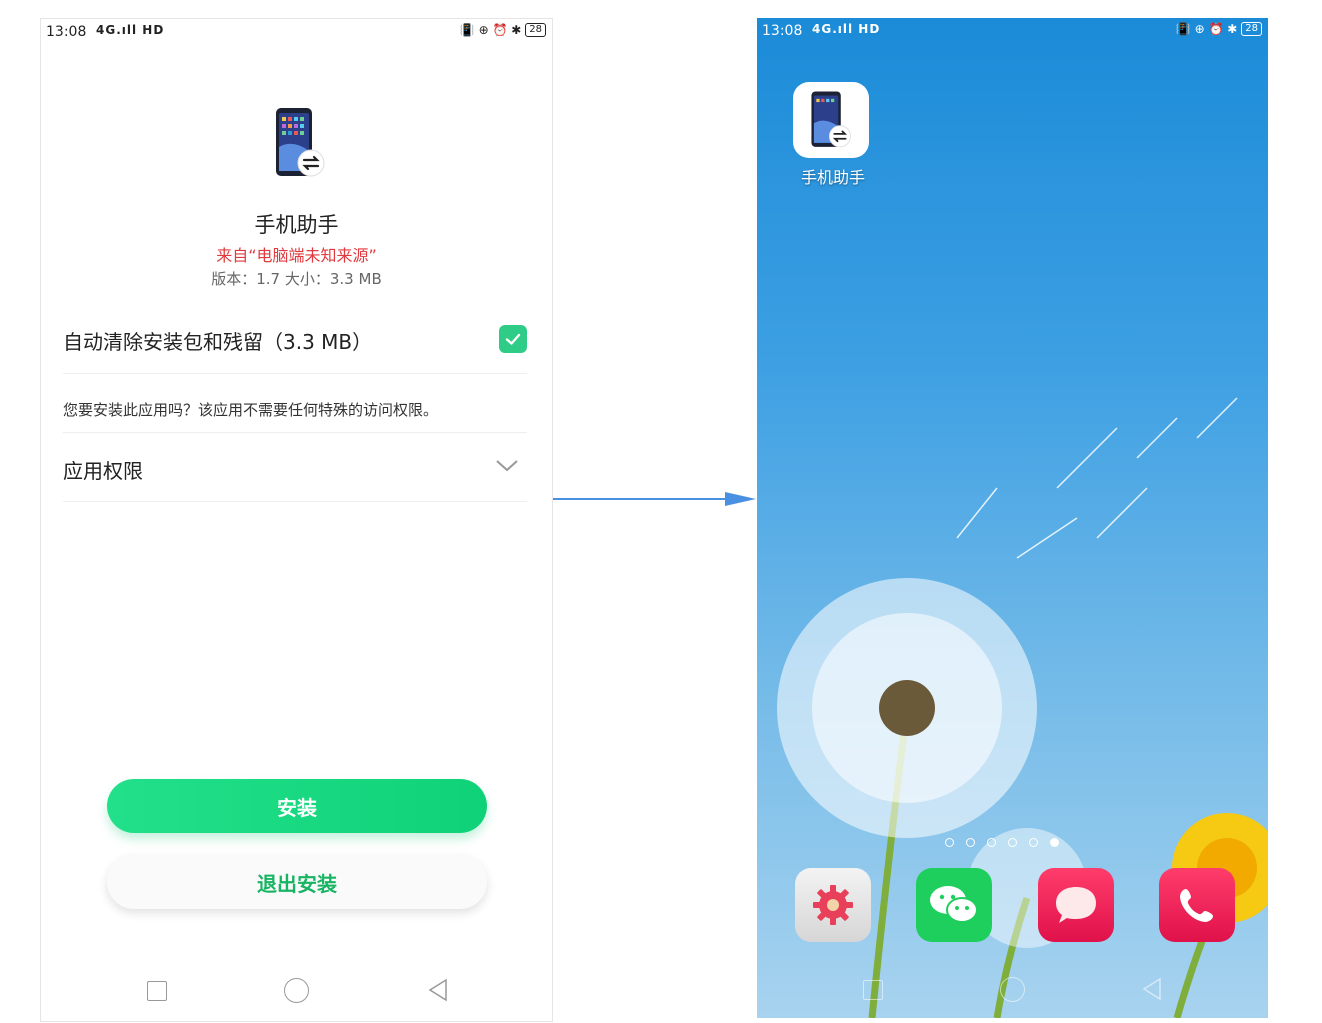 This screenshot has width=1322, height=1023. What do you see at coordinates (296, 225) in the screenshot?
I see `app-name: 手机助手` at bounding box center [296, 225].